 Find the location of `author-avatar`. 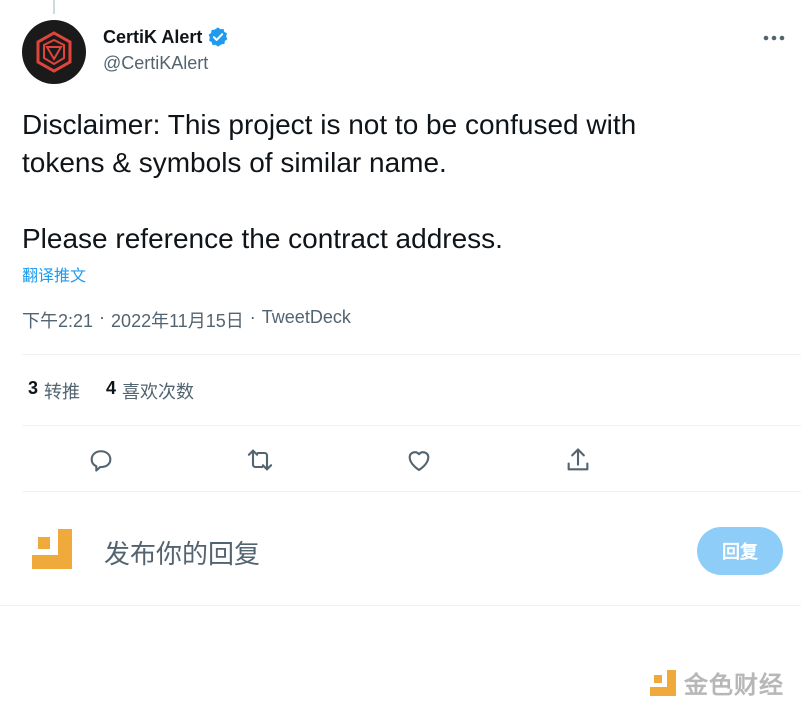

author-avatar is located at coordinates (54, 52).